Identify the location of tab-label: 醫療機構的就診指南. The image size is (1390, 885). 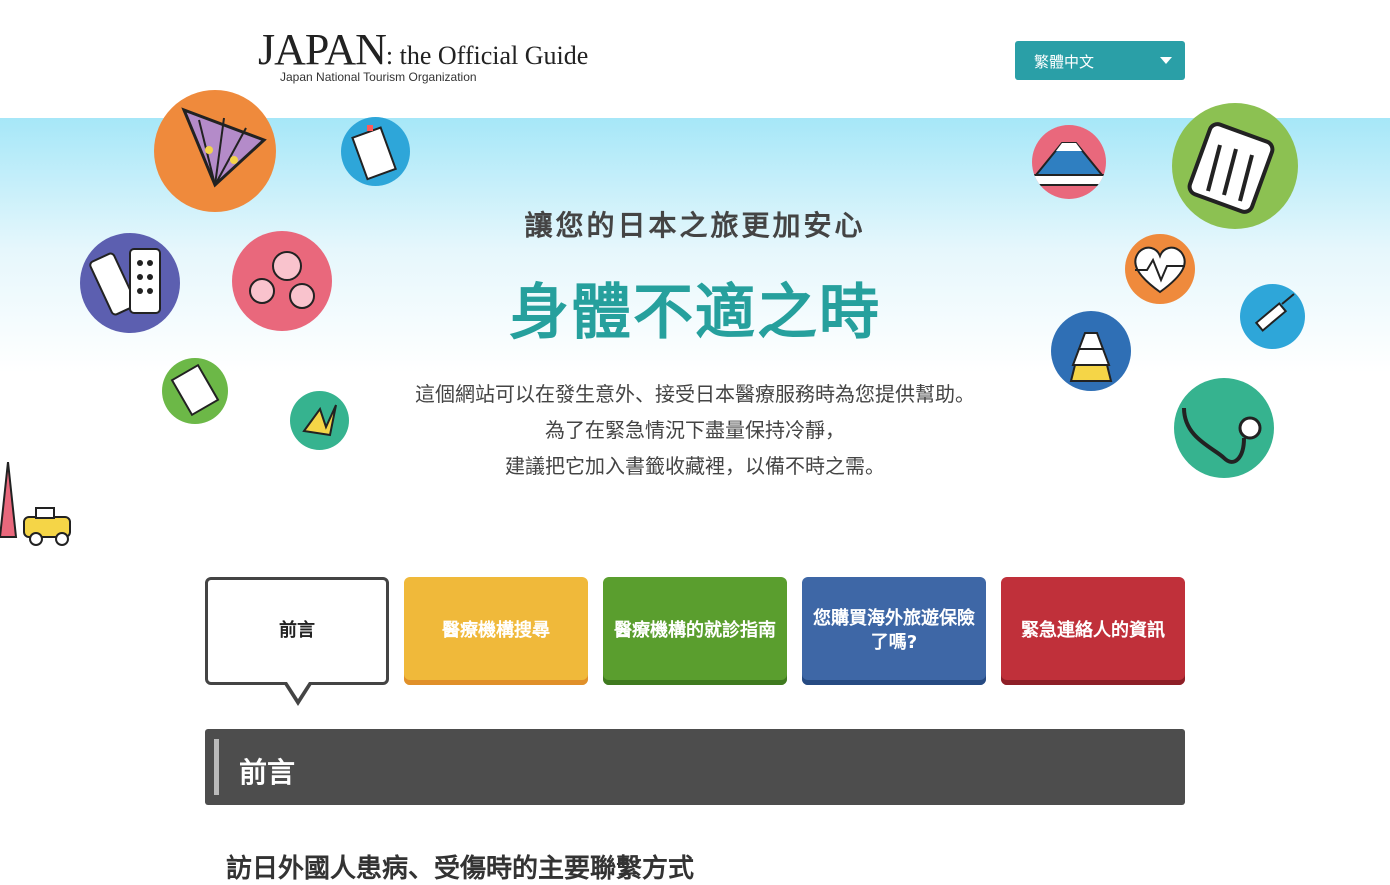
(695, 630).